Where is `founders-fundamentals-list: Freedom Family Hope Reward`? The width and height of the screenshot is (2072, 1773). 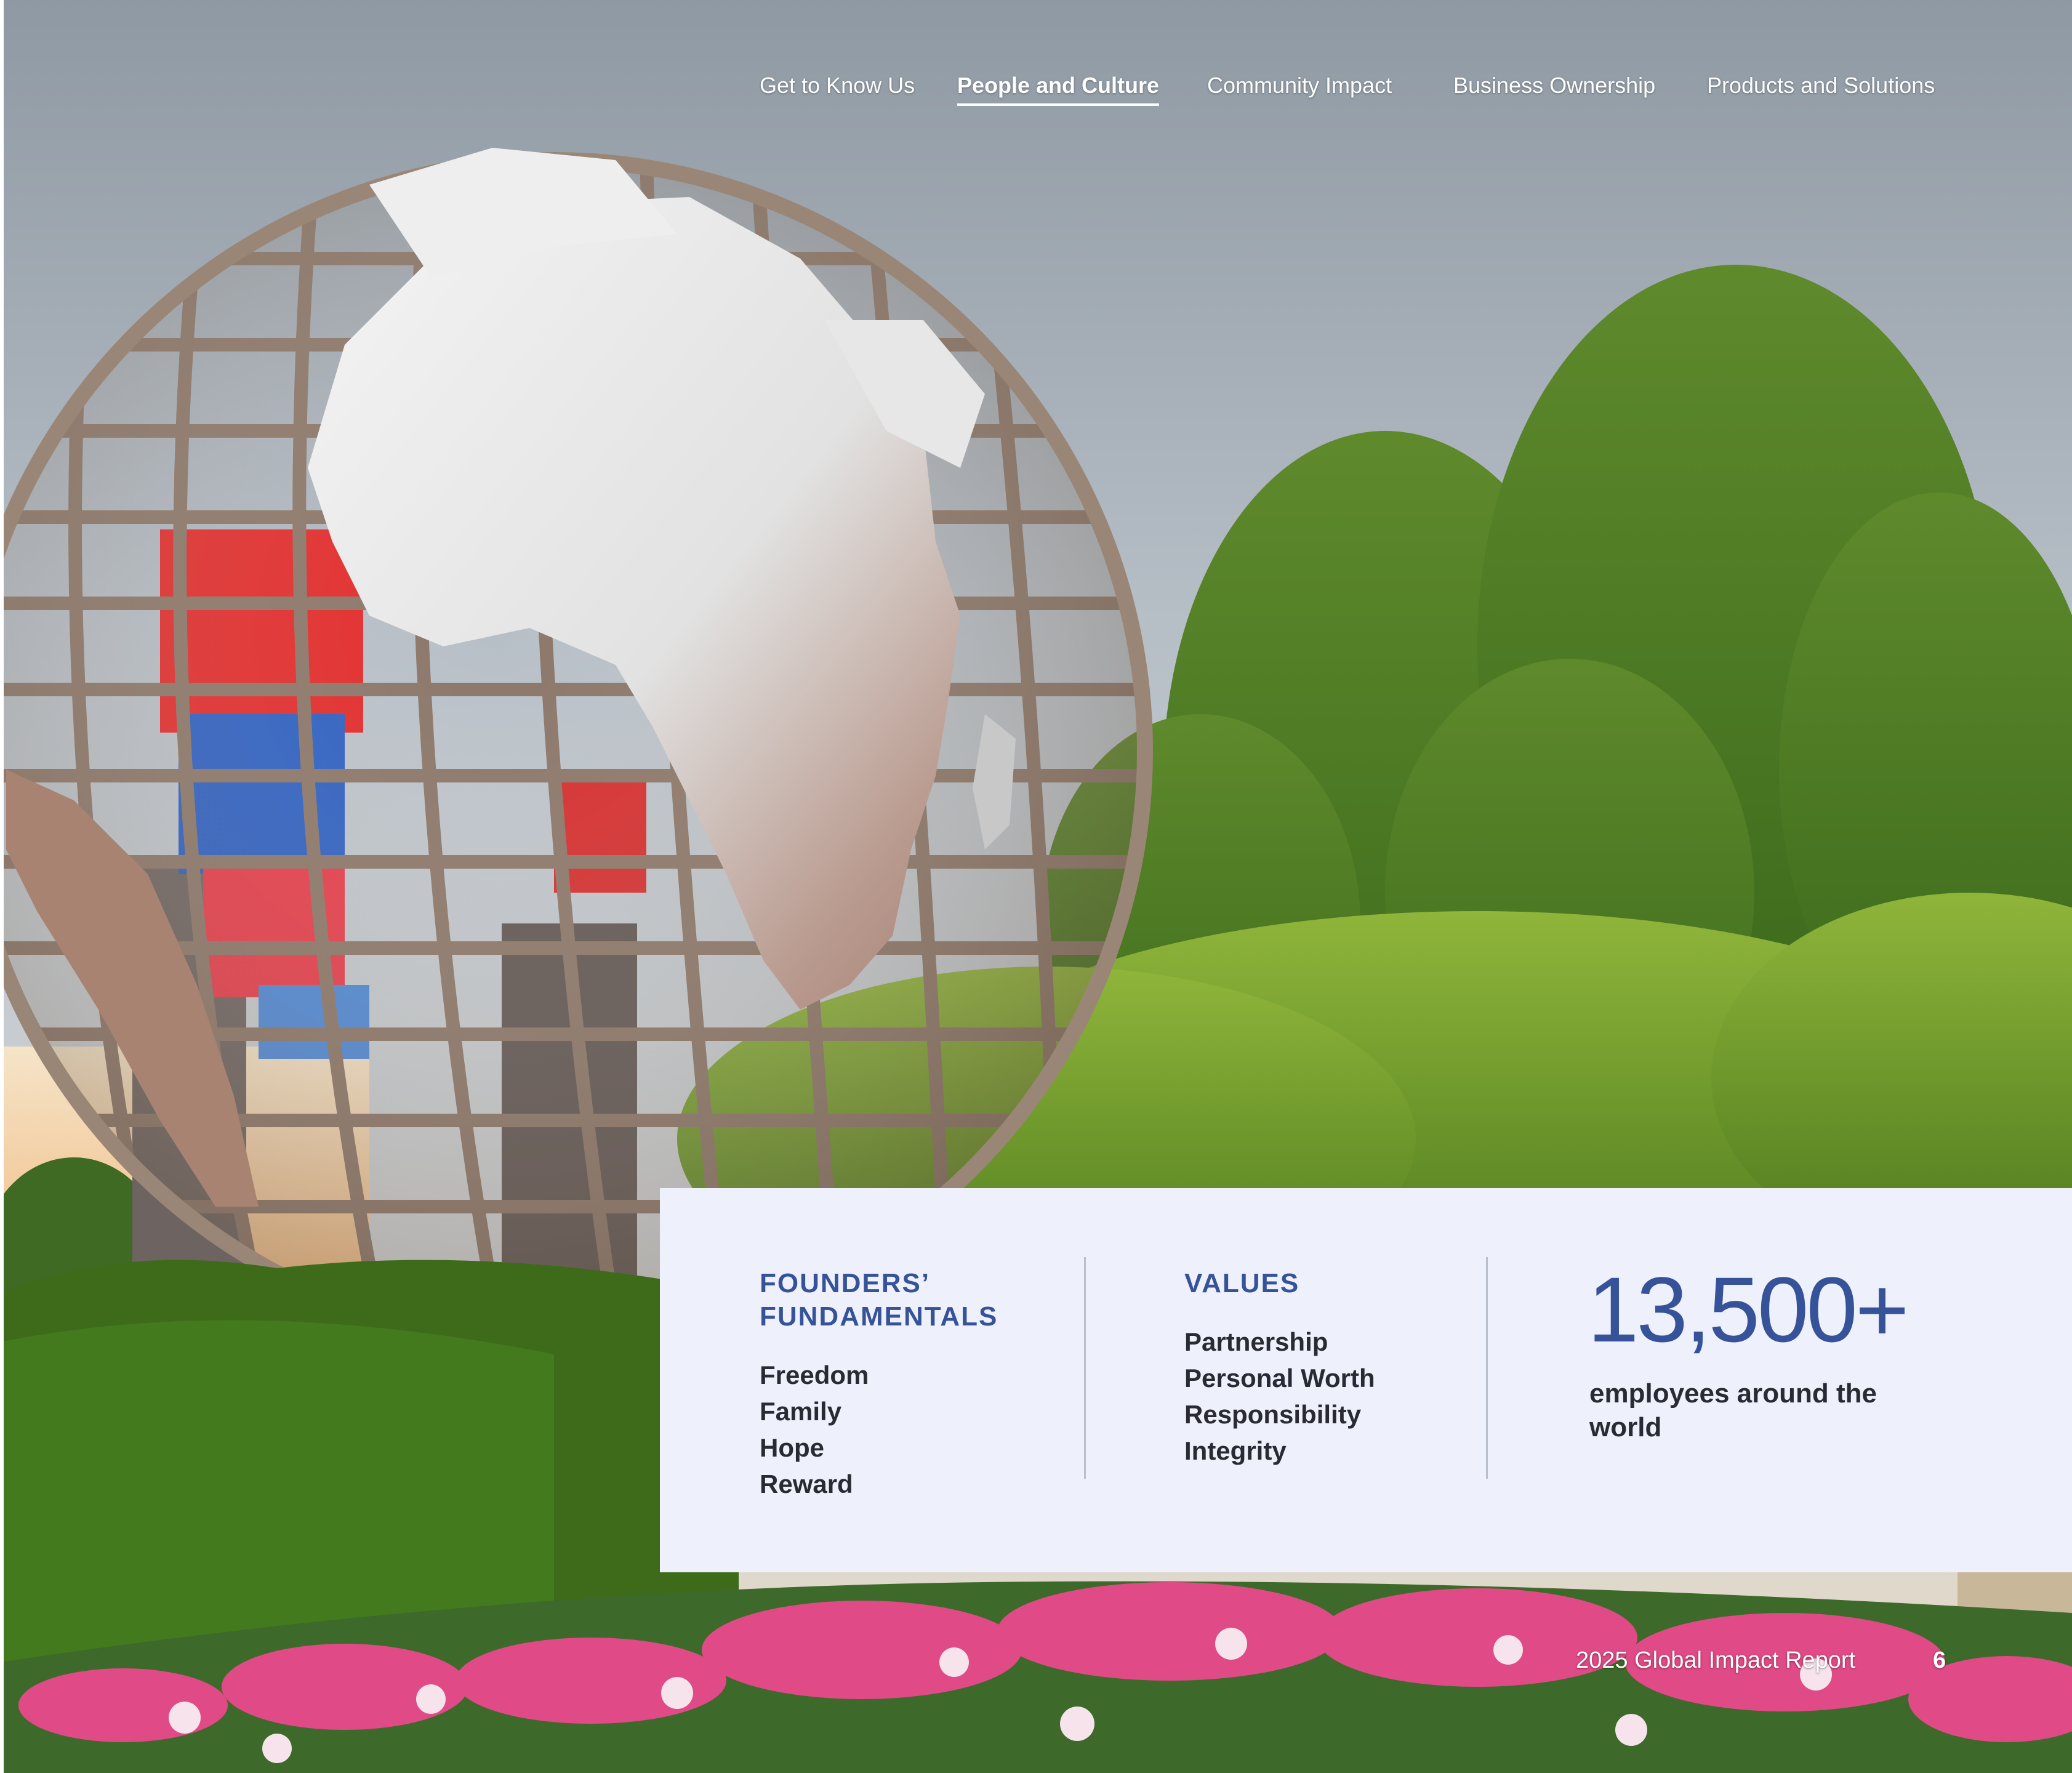 founders-fundamentals-list: Freedom Family Hope Reward is located at coordinates (814, 1429).